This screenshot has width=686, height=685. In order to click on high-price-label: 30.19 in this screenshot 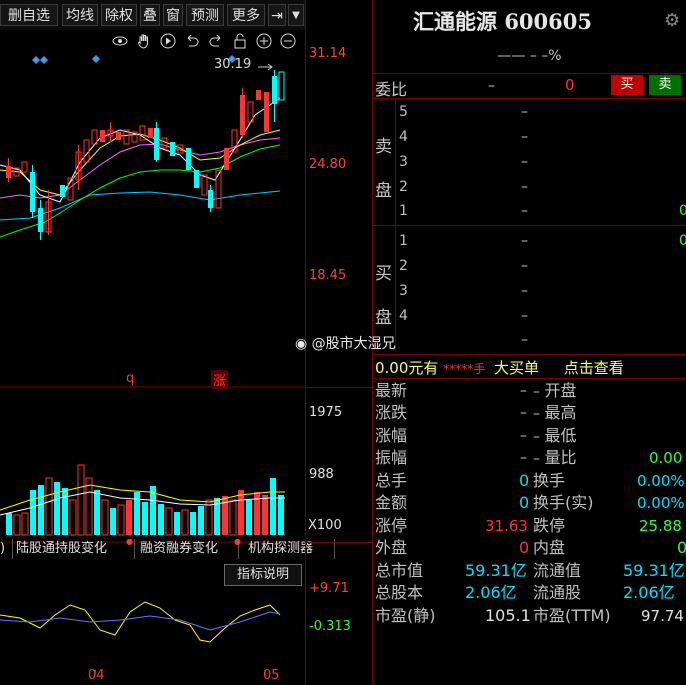, I will do `click(233, 64)`.